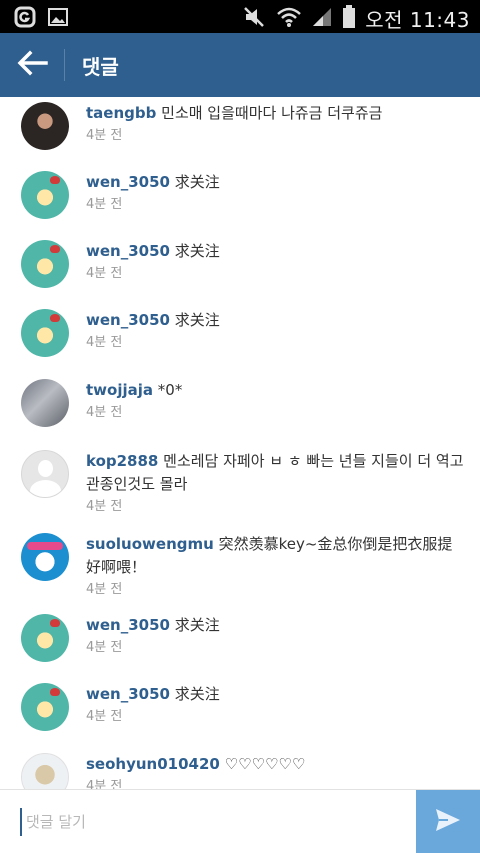 The image size is (480, 853). What do you see at coordinates (335, 544) in the screenshot?
I see `comment-text: 突然羡慕key~金总你倒是把衣服提` at bounding box center [335, 544].